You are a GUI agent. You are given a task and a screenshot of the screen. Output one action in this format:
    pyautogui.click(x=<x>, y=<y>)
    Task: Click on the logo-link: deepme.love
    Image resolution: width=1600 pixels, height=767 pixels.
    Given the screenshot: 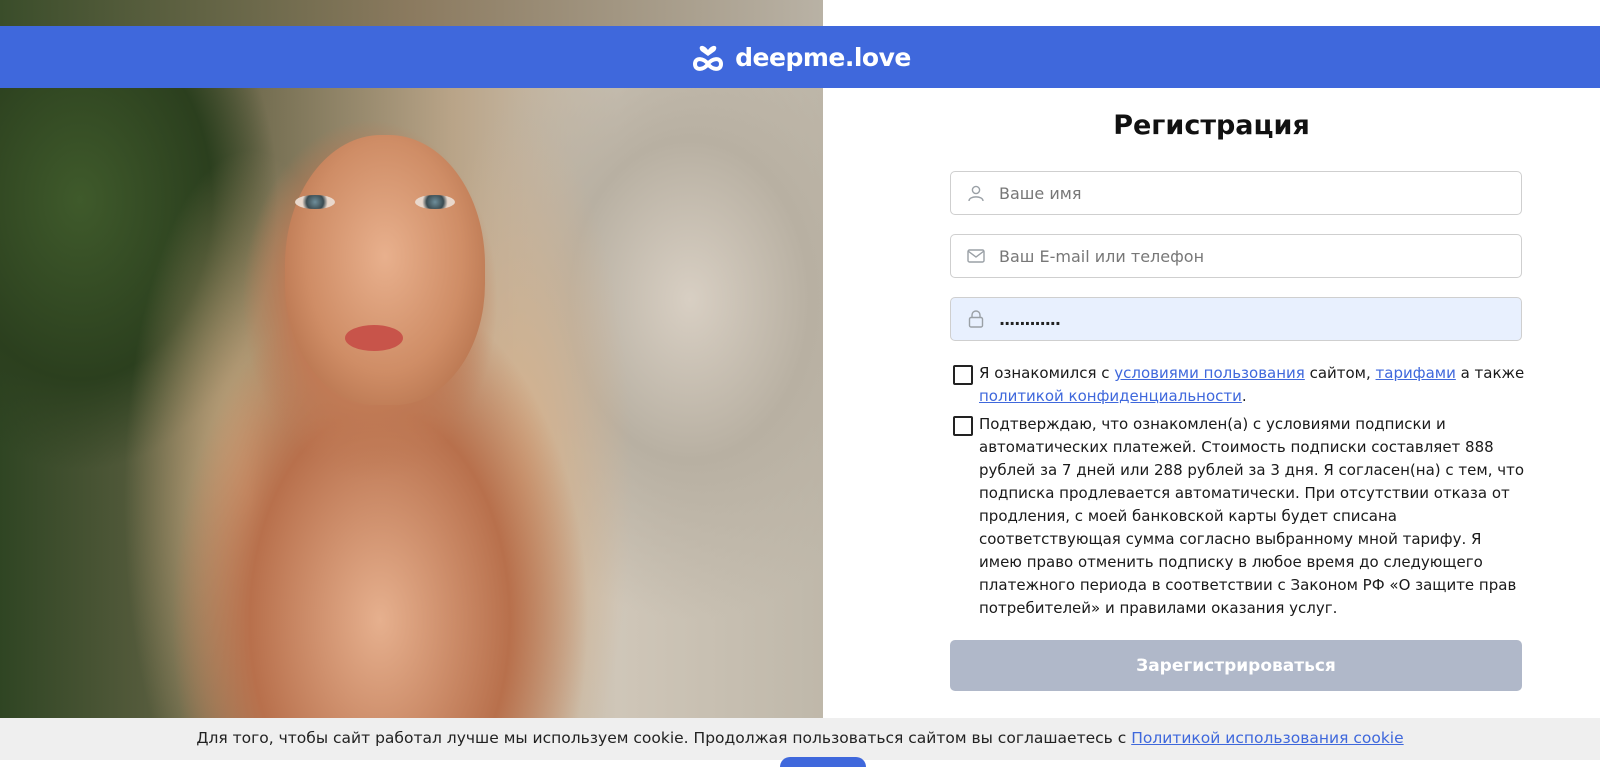 What is the action you would take?
    pyautogui.click(x=800, y=57)
    